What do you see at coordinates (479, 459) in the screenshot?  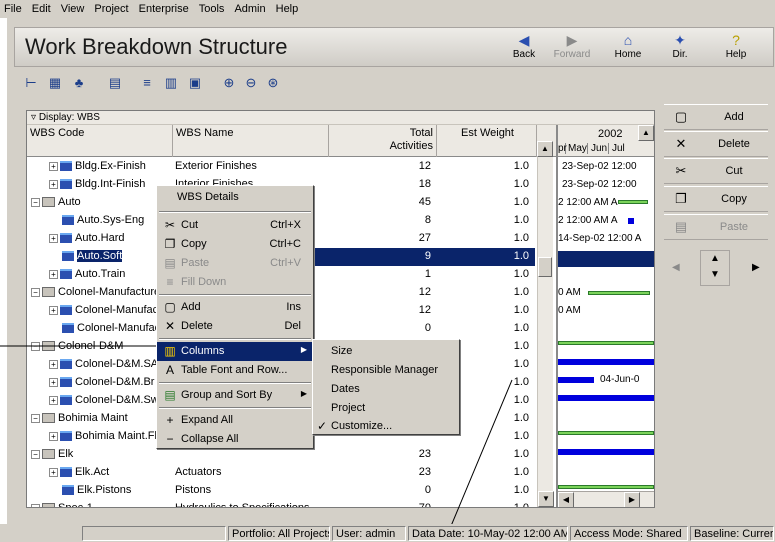 I see `annotation-line` at bounding box center [479, 459].